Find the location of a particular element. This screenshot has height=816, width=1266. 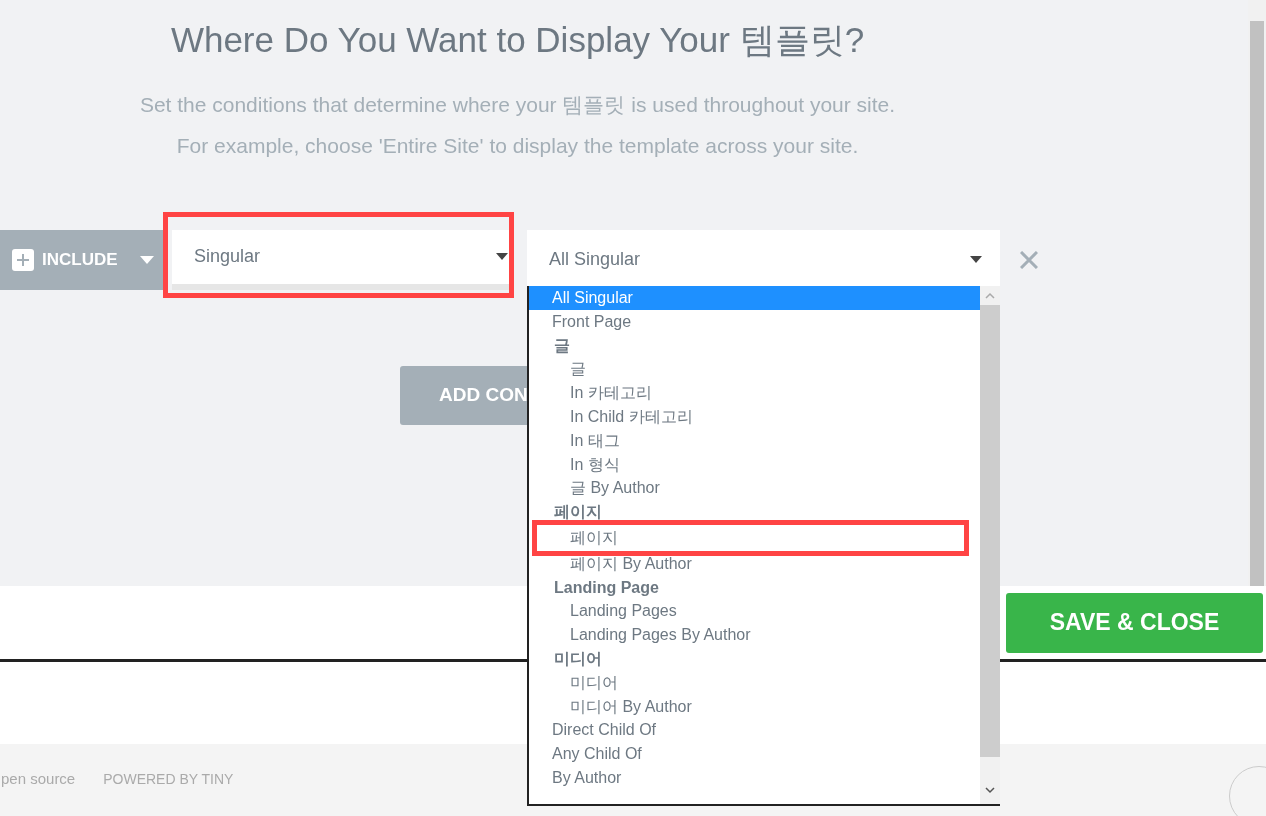

save-close-button: SAVE & CLOSE is located at coordinates (1134, 622).